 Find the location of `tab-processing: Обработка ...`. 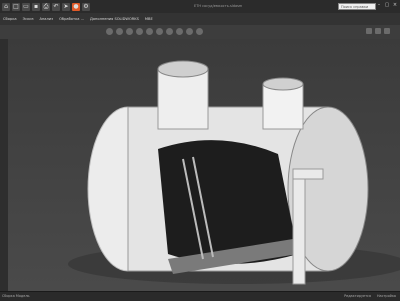

tab-processing: Обработка ... is located at coordinates (71, 19).